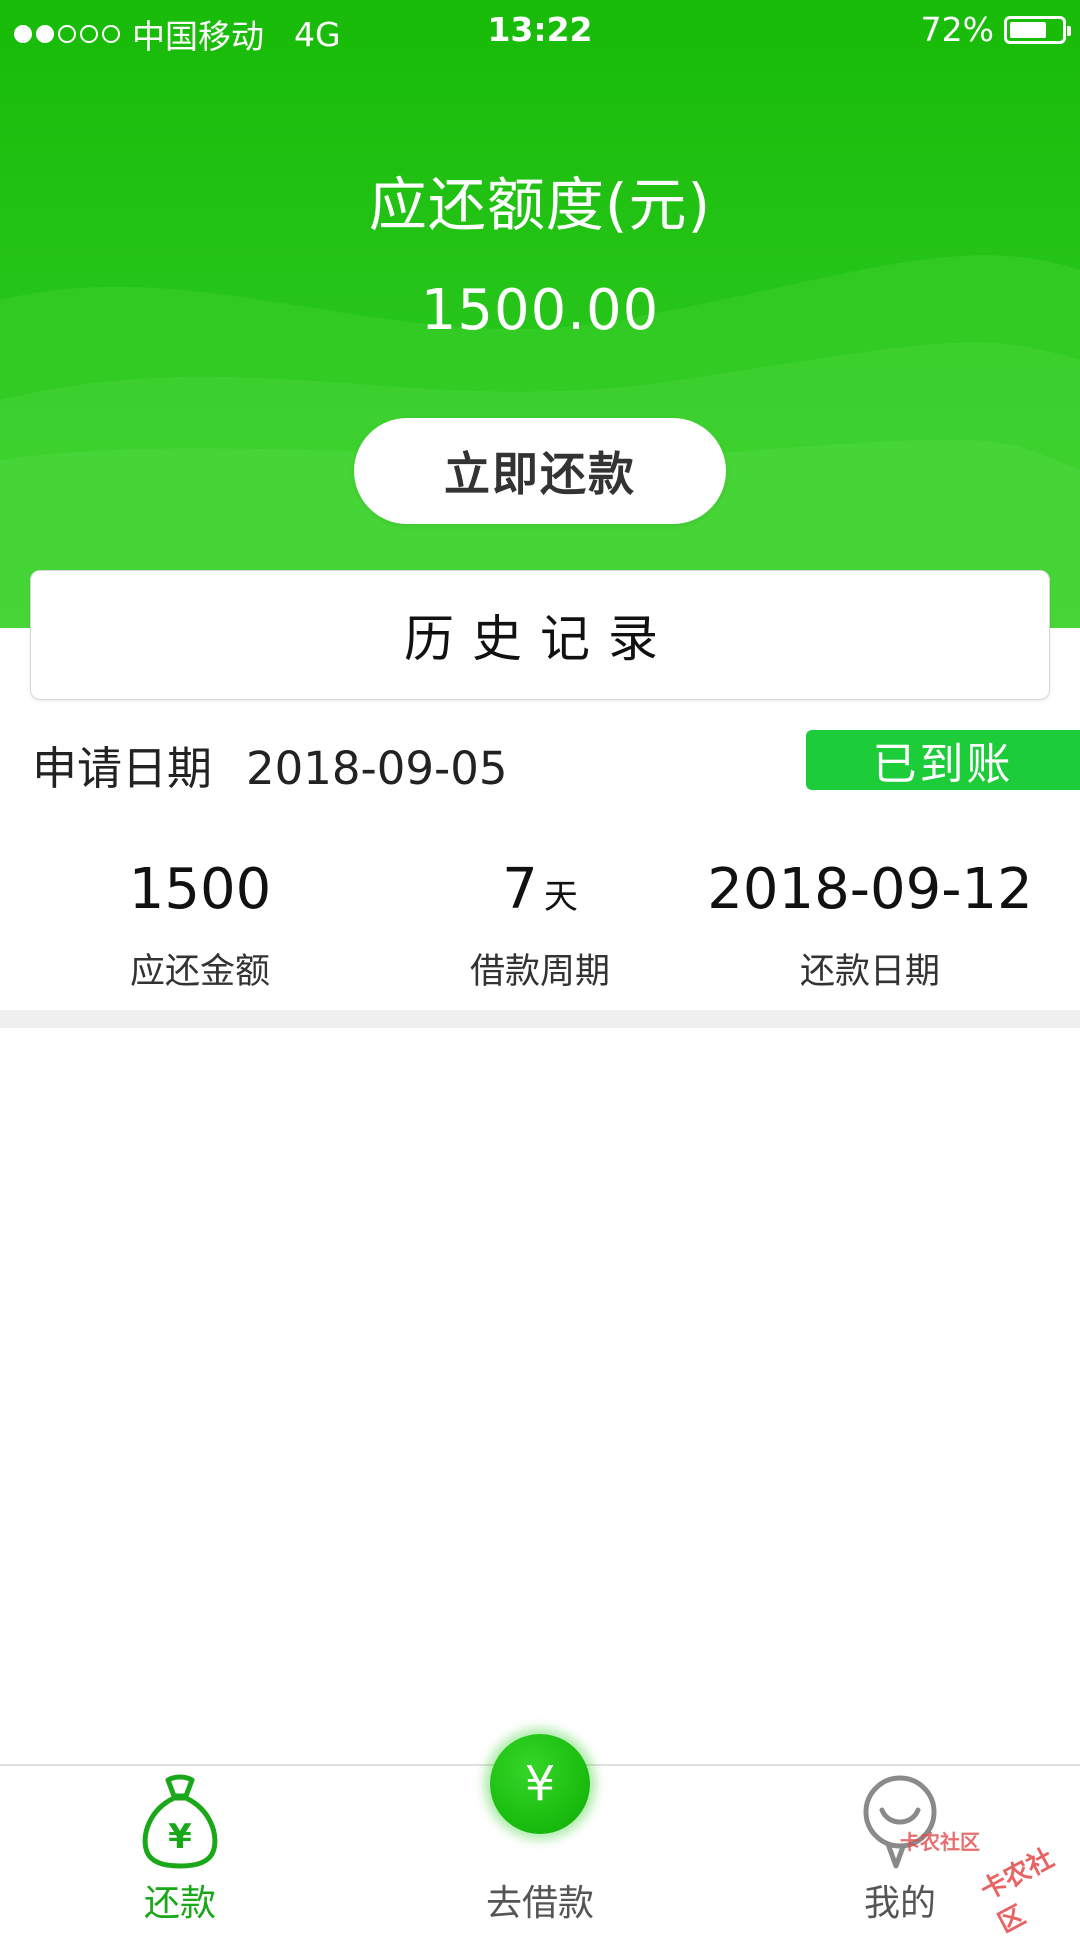 The height and width of the screenshot is (1940, 1080). What do you see at coordinates (540, 1019) in the screenshot?
I see `section-divider` at bounding box center [540, 1019].